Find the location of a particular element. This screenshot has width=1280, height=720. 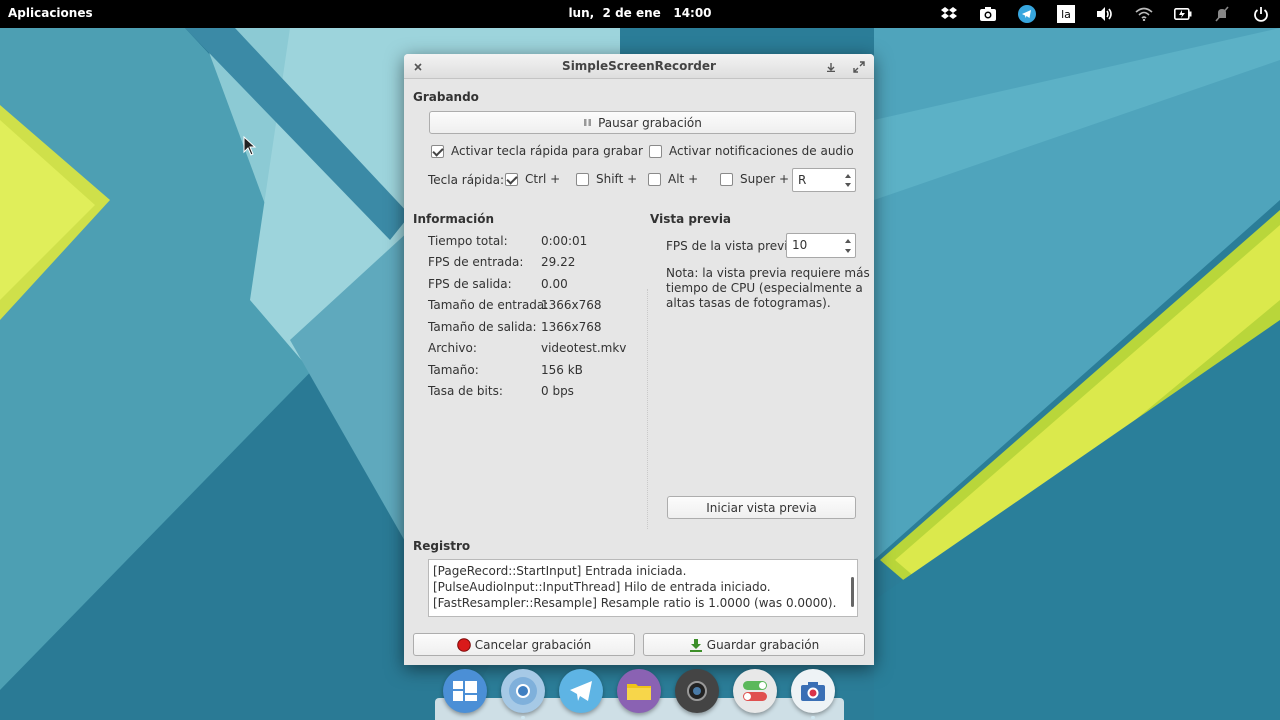

clock-label: lun, 2 de ene 14:00 is located at coordinates (639, 13).